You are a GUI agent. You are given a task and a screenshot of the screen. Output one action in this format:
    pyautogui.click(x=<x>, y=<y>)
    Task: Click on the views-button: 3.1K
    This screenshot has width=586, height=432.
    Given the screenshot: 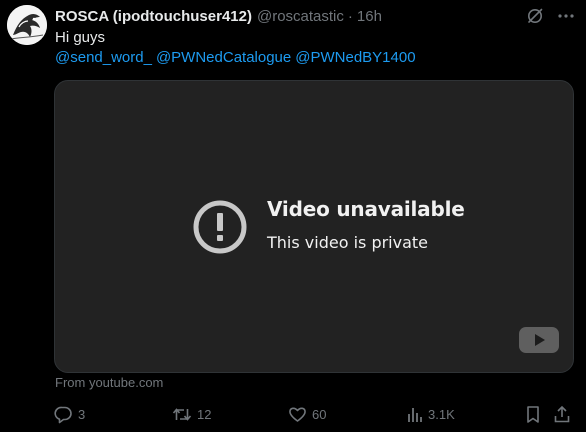 What is the action you would take?
    pyautogui.click(x=431, y=414)
    